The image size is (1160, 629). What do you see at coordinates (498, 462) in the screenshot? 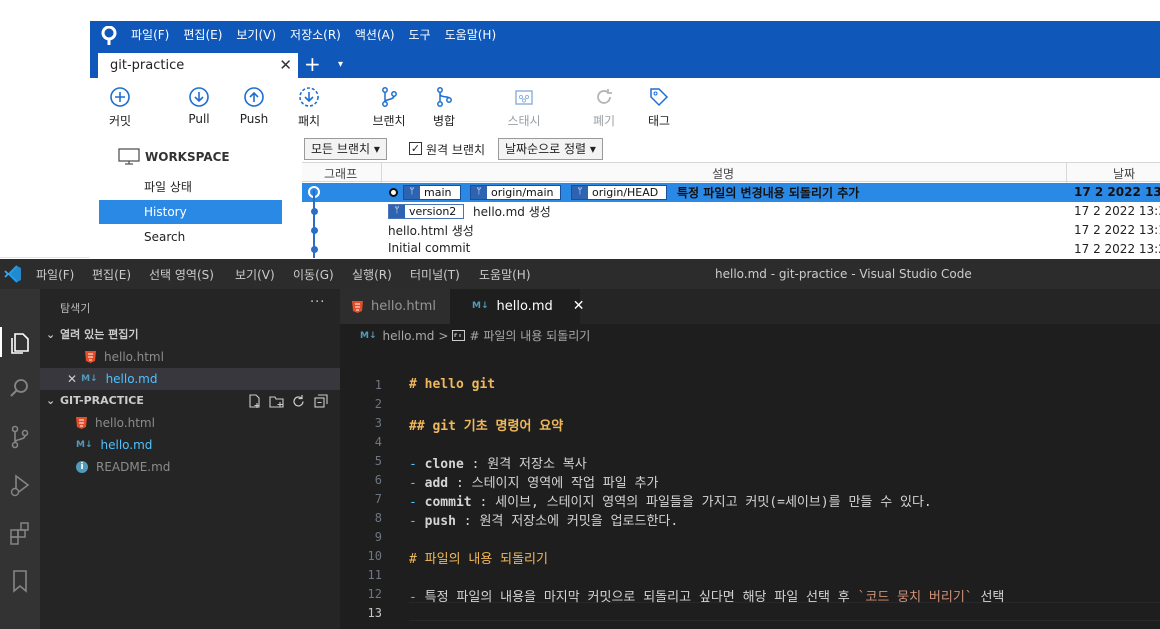
I see `code-line: - clone : 원격 저장소 복사` at bounding box center [498, 462].